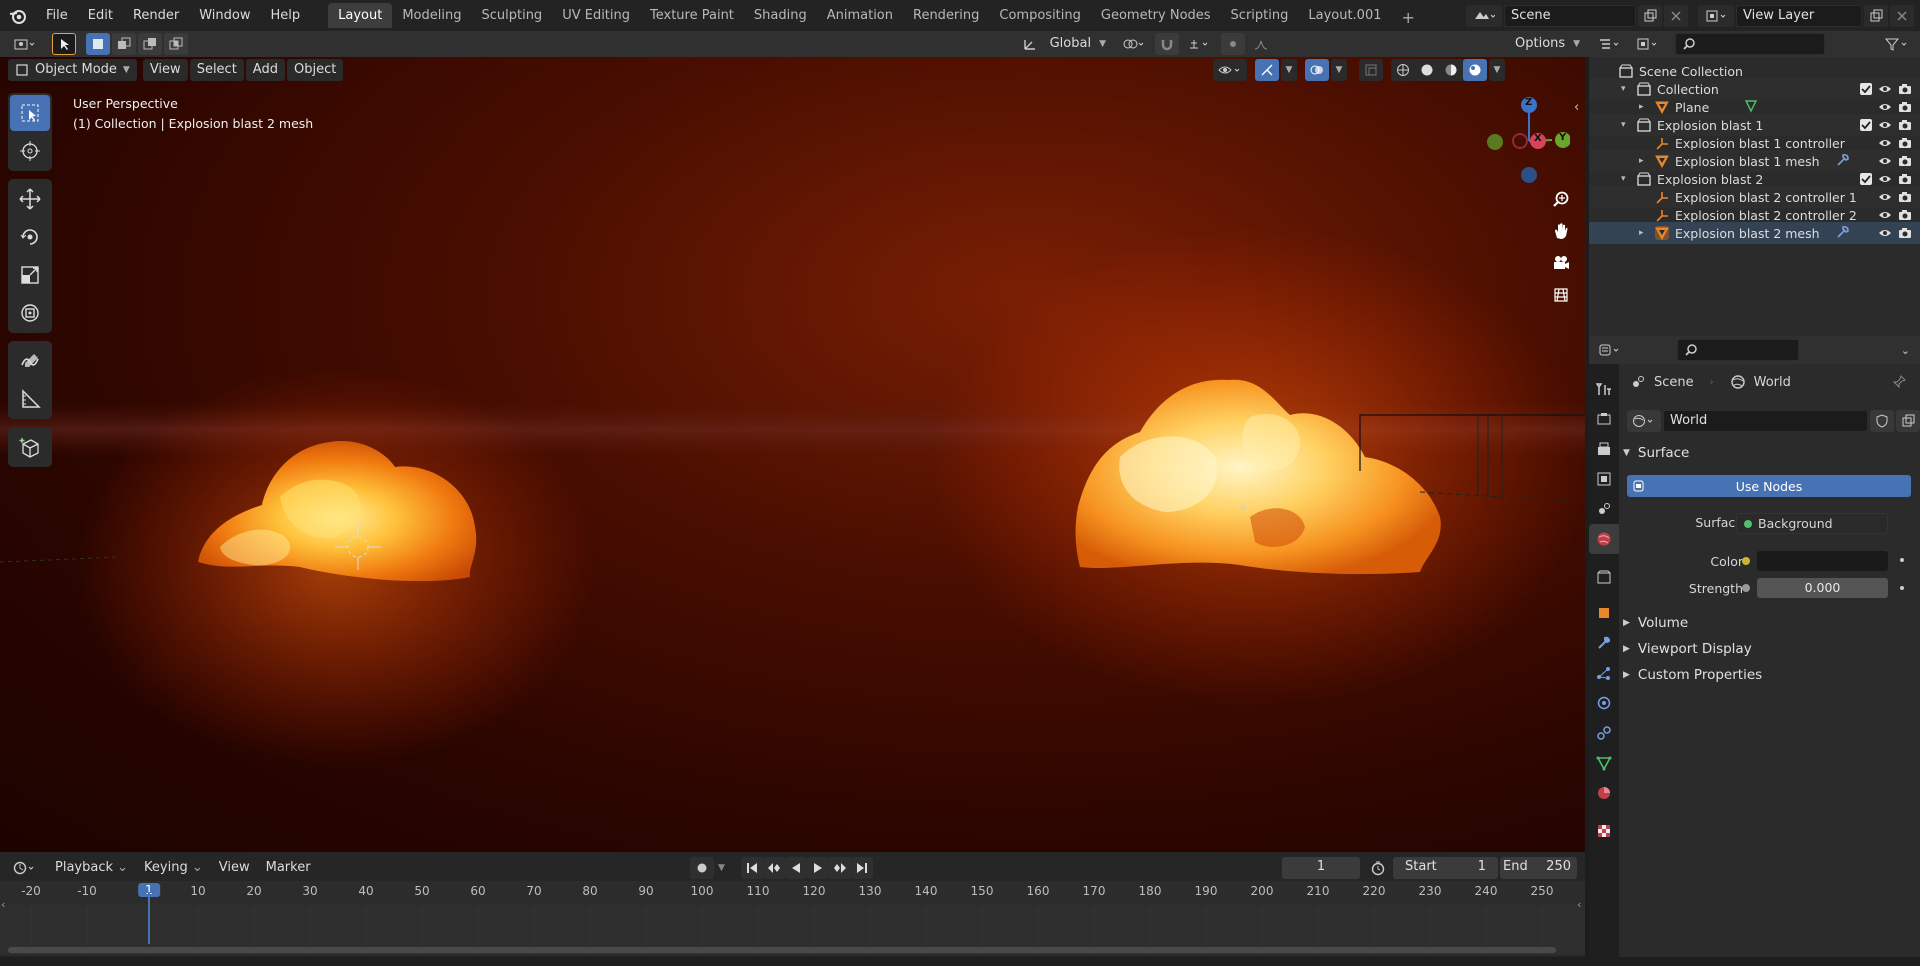  I want to click on timeline-menu-view: View, so click(234, 868).